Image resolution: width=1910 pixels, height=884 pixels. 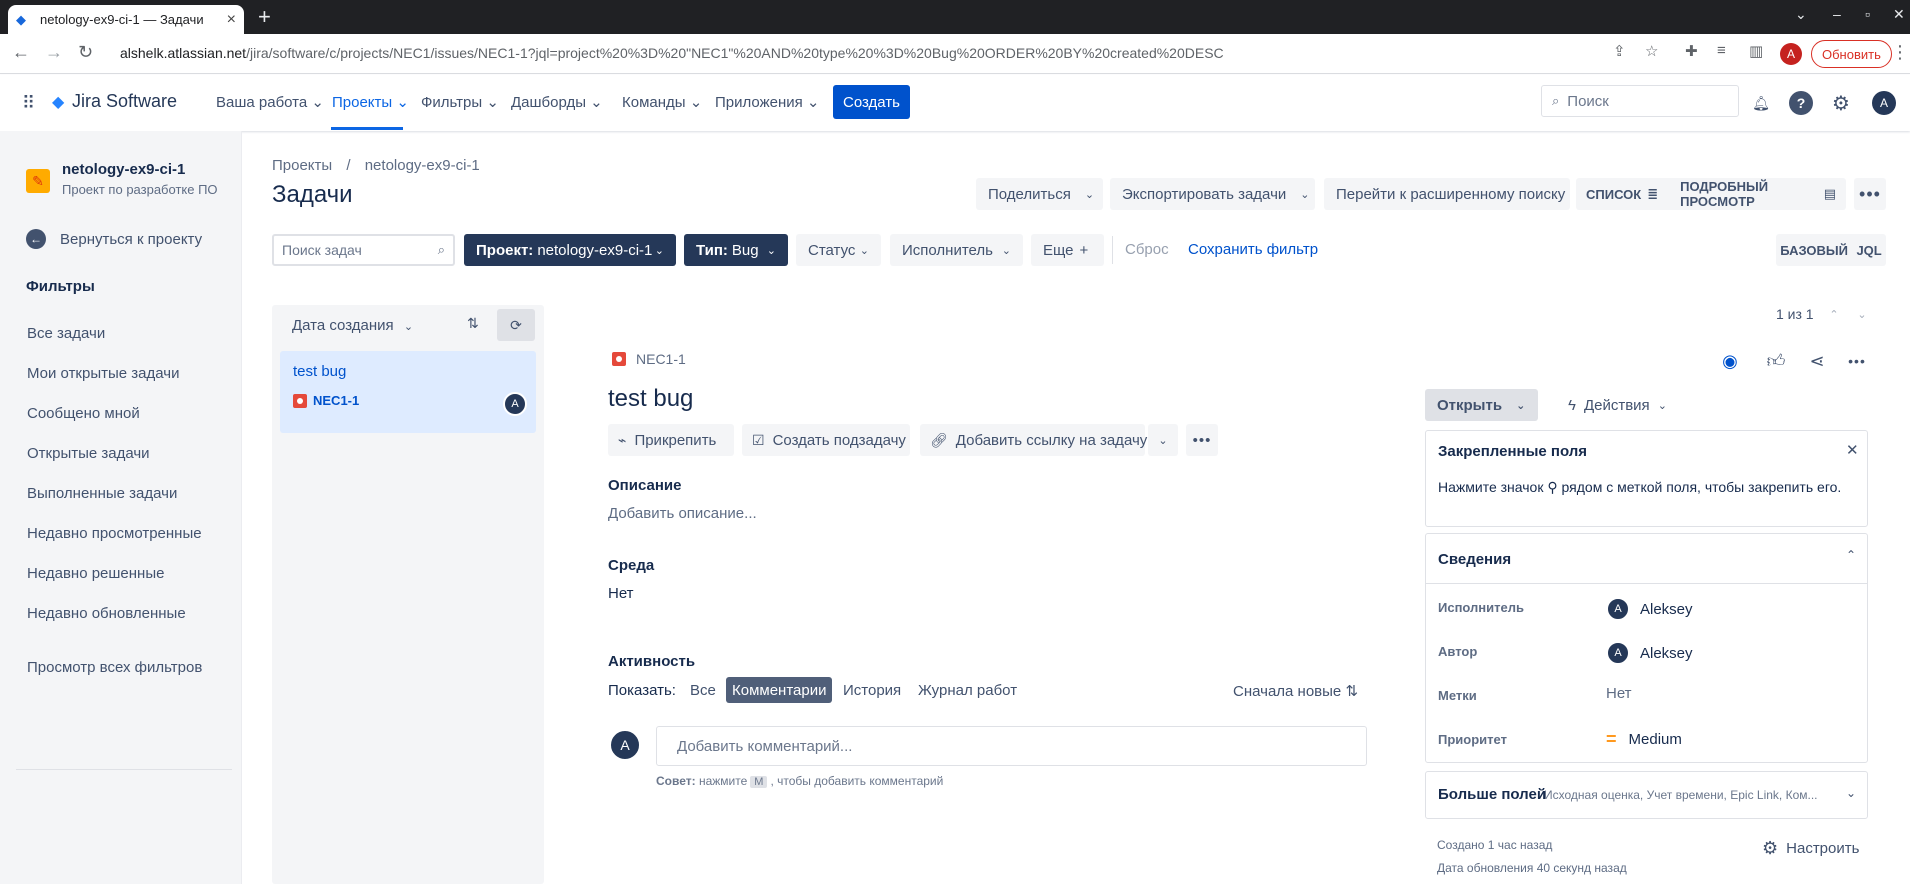 I want to click on type-filter: Тип: Bug ⌄, so click(x=736, y=250).